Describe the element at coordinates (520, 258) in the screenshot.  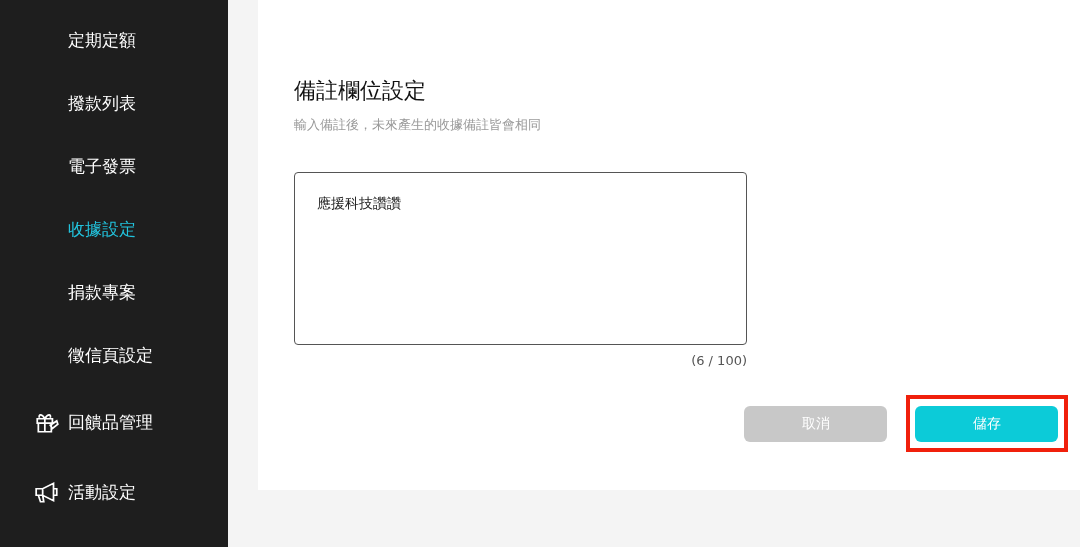
I see `note-field: 應援科技讚讚` at that location.